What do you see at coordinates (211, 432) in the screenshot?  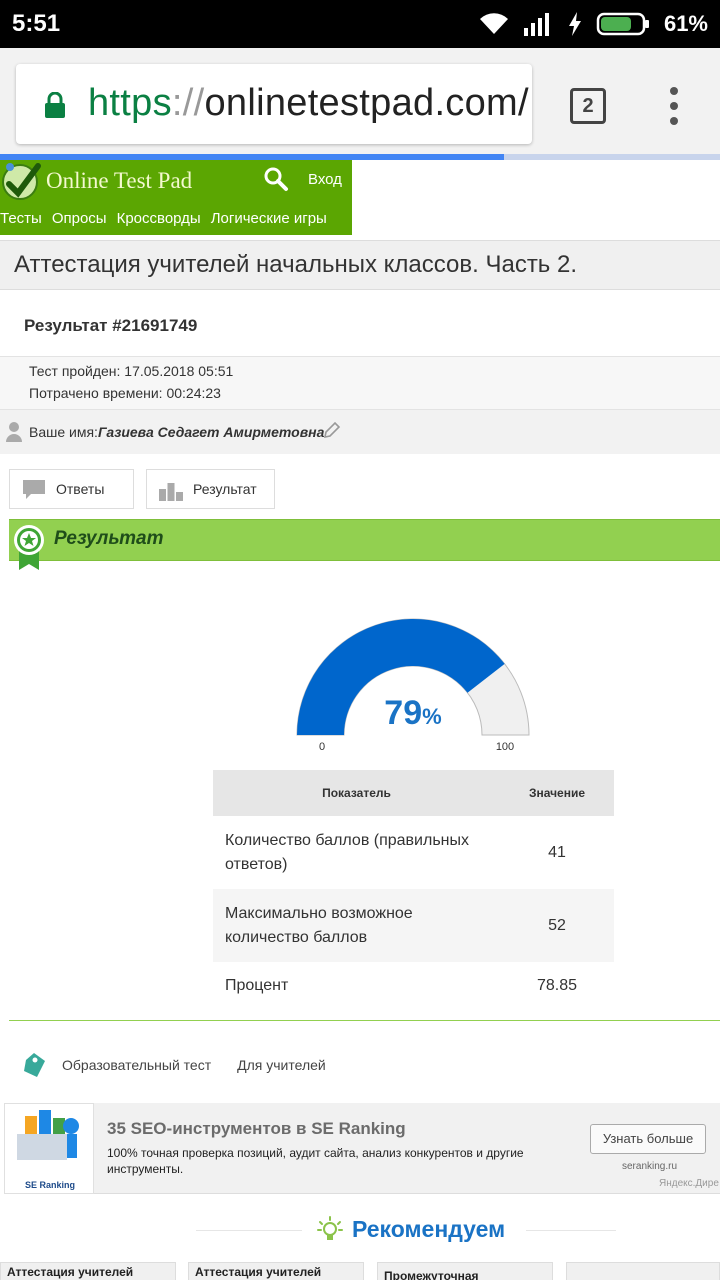 I see `user-name-value: Газиева Седагет Амирметовна` at bounding box center [211, 432].